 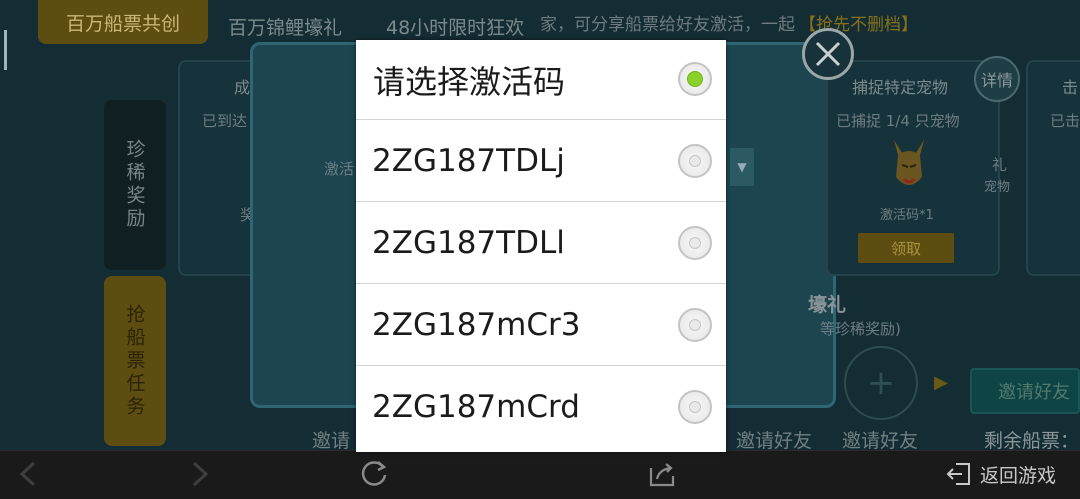 I want to click on refresh-icon, so click(x=374, y=474).